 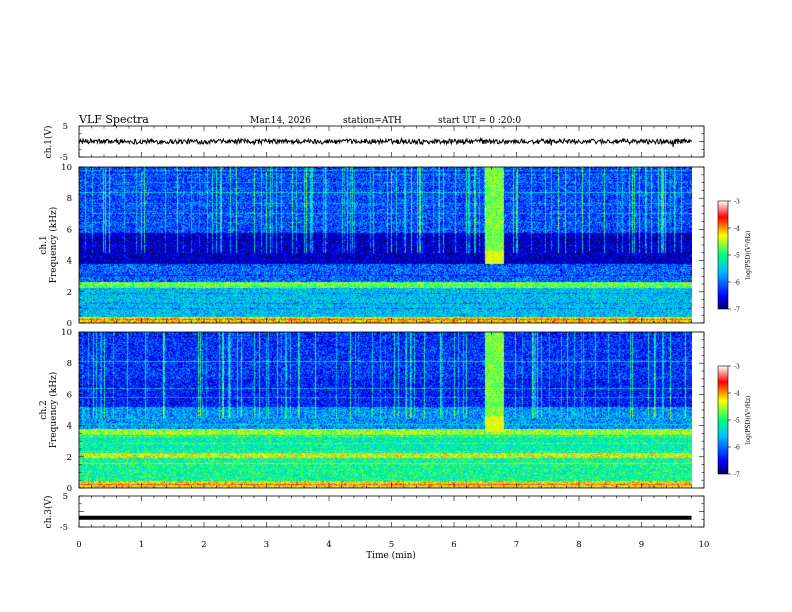 I want to click on ch1-ytick-bottom: -5, so click(x=64, y=158).